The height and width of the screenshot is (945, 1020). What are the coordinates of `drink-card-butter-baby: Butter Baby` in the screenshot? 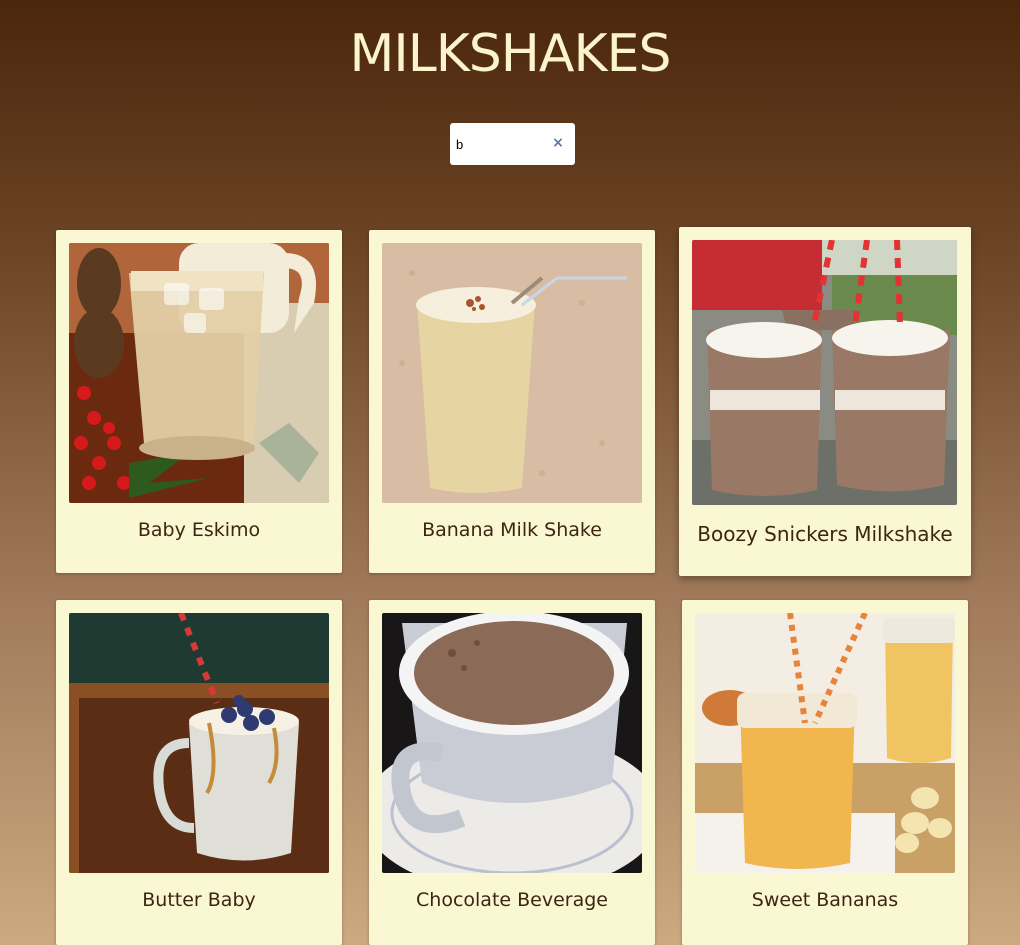 It's located at (199, 772).